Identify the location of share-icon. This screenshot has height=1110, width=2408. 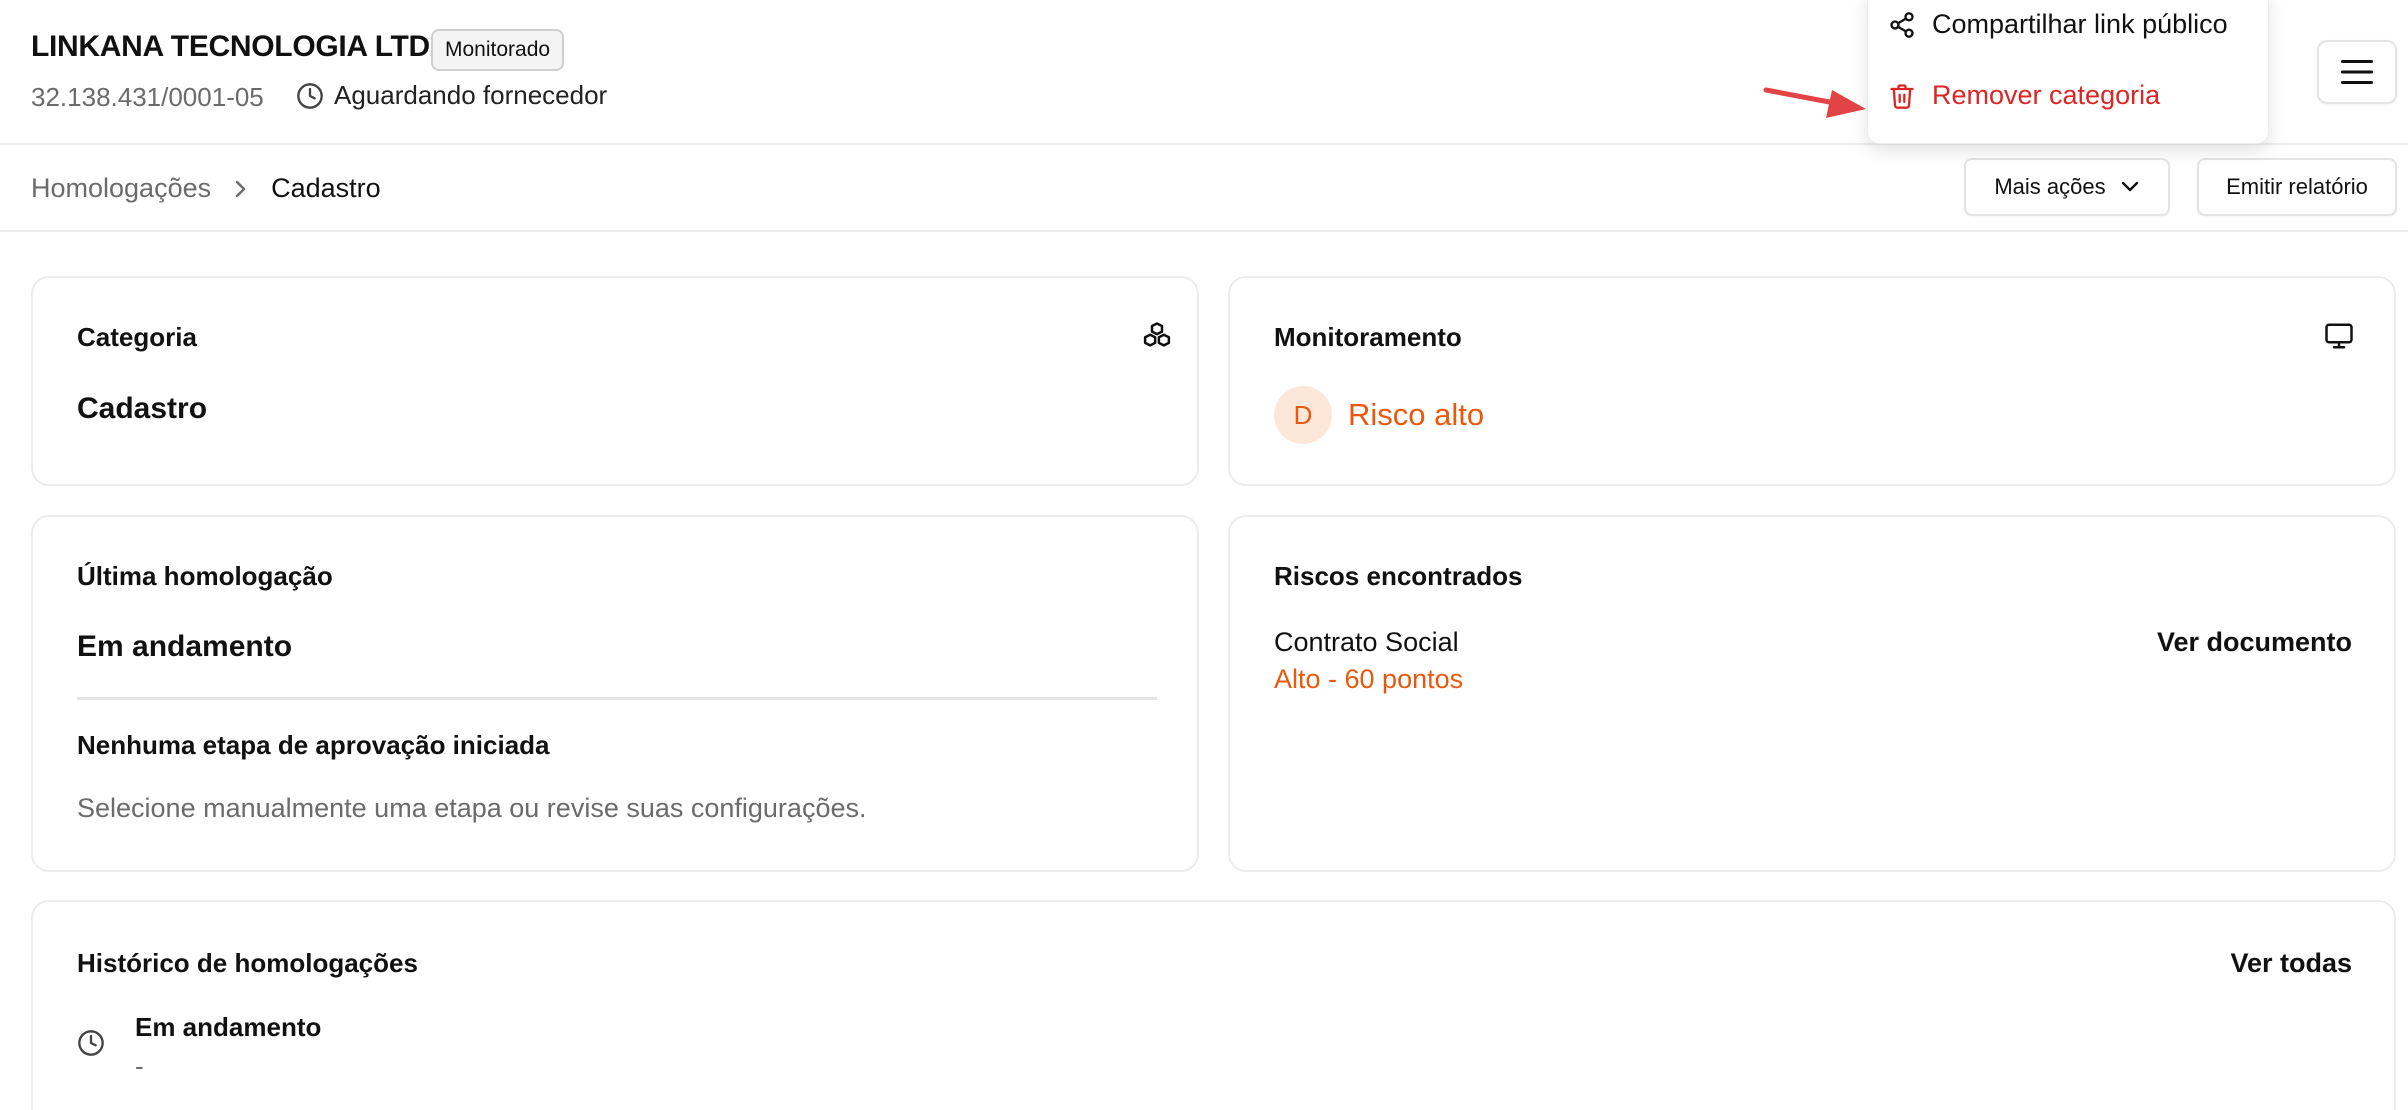
(1902, 25).